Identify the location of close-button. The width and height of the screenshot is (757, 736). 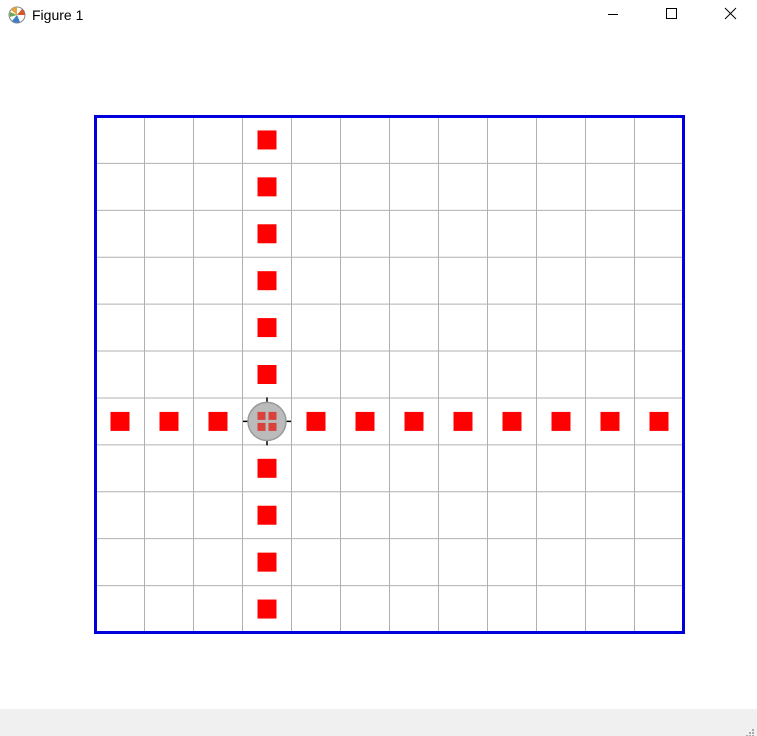
(730, 15).